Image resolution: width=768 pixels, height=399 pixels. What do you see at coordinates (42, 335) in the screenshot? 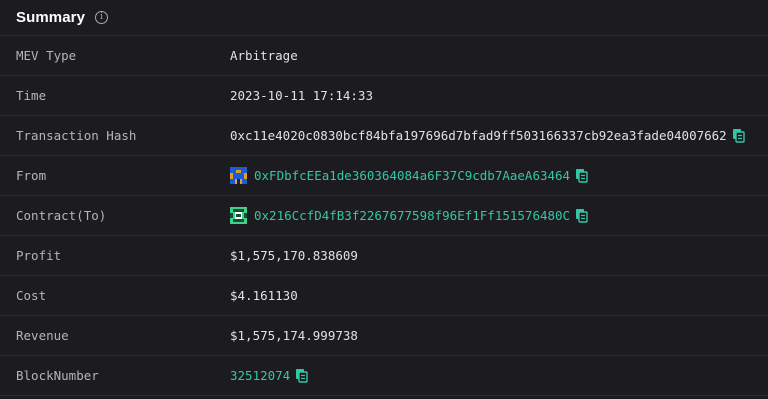
I see `revenue-label: Revenue` at bounding box center [42, 335].